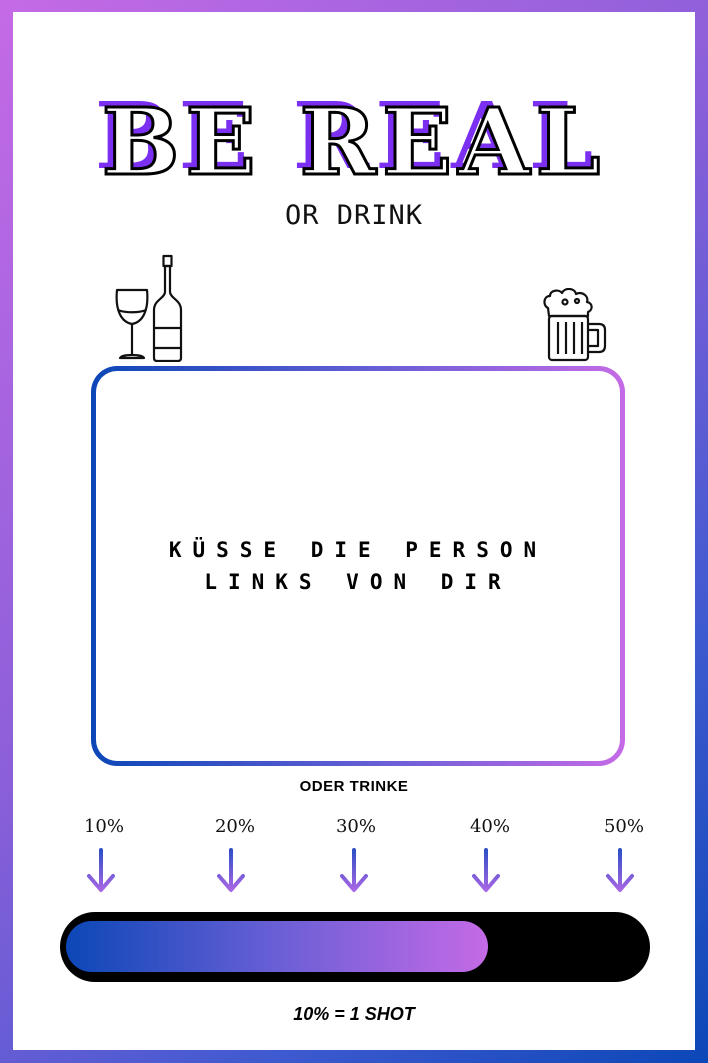  I want to click on title-block: BE REAL BE REAL, so click(354, 142).